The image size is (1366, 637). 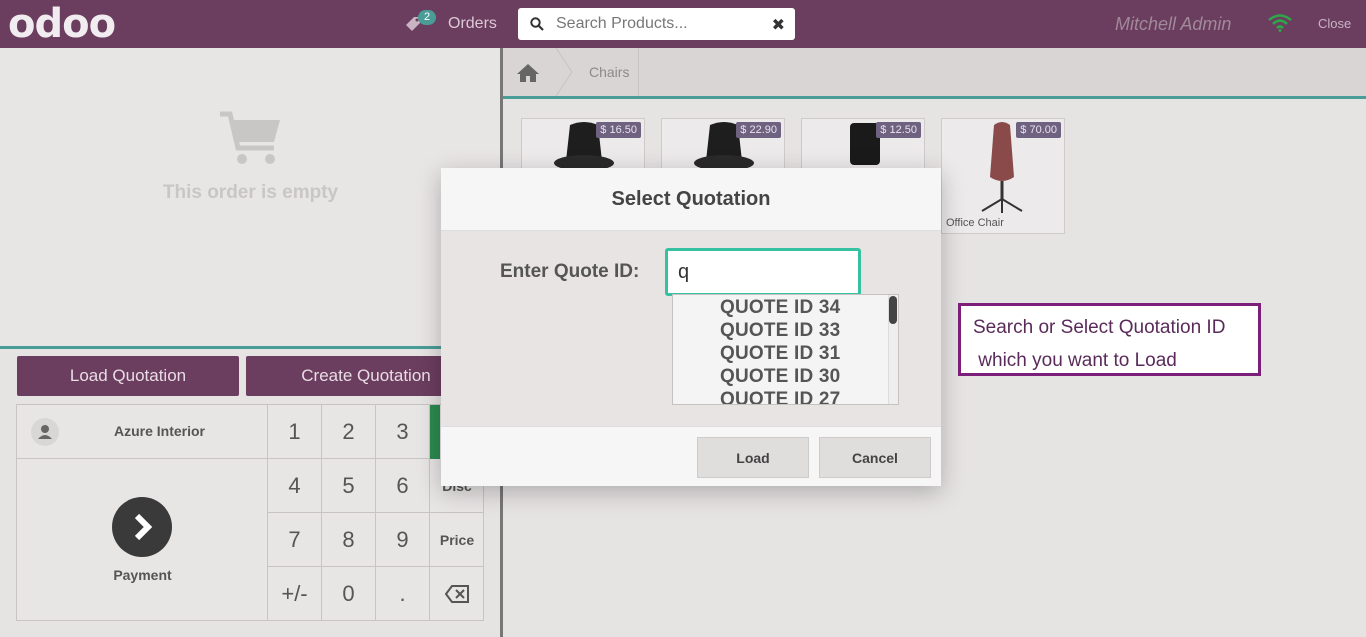 I want to click on dialog-footer: Load Cancel, so click(x=691, y=456).